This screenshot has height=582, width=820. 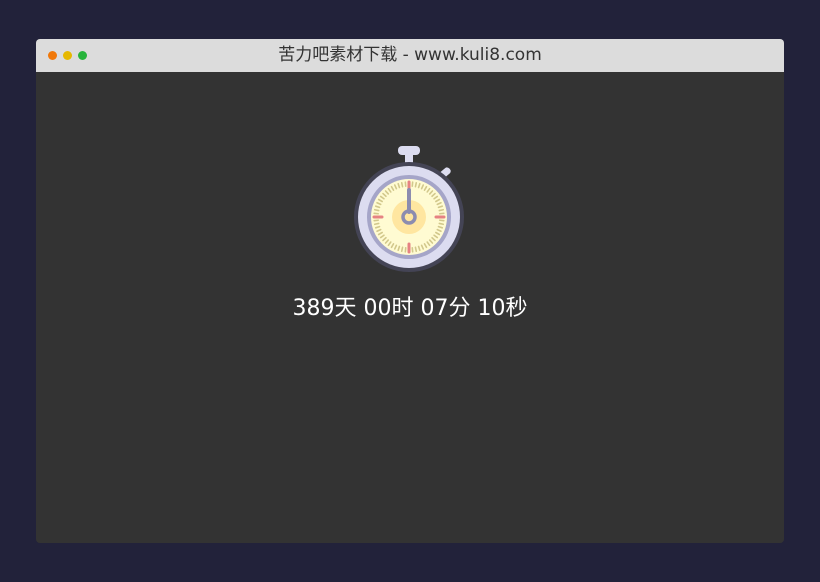 What do you see at coordinates (409, 209) in the screenshot?
I see `stopwatch-icon` at bounding box center [409, 209].